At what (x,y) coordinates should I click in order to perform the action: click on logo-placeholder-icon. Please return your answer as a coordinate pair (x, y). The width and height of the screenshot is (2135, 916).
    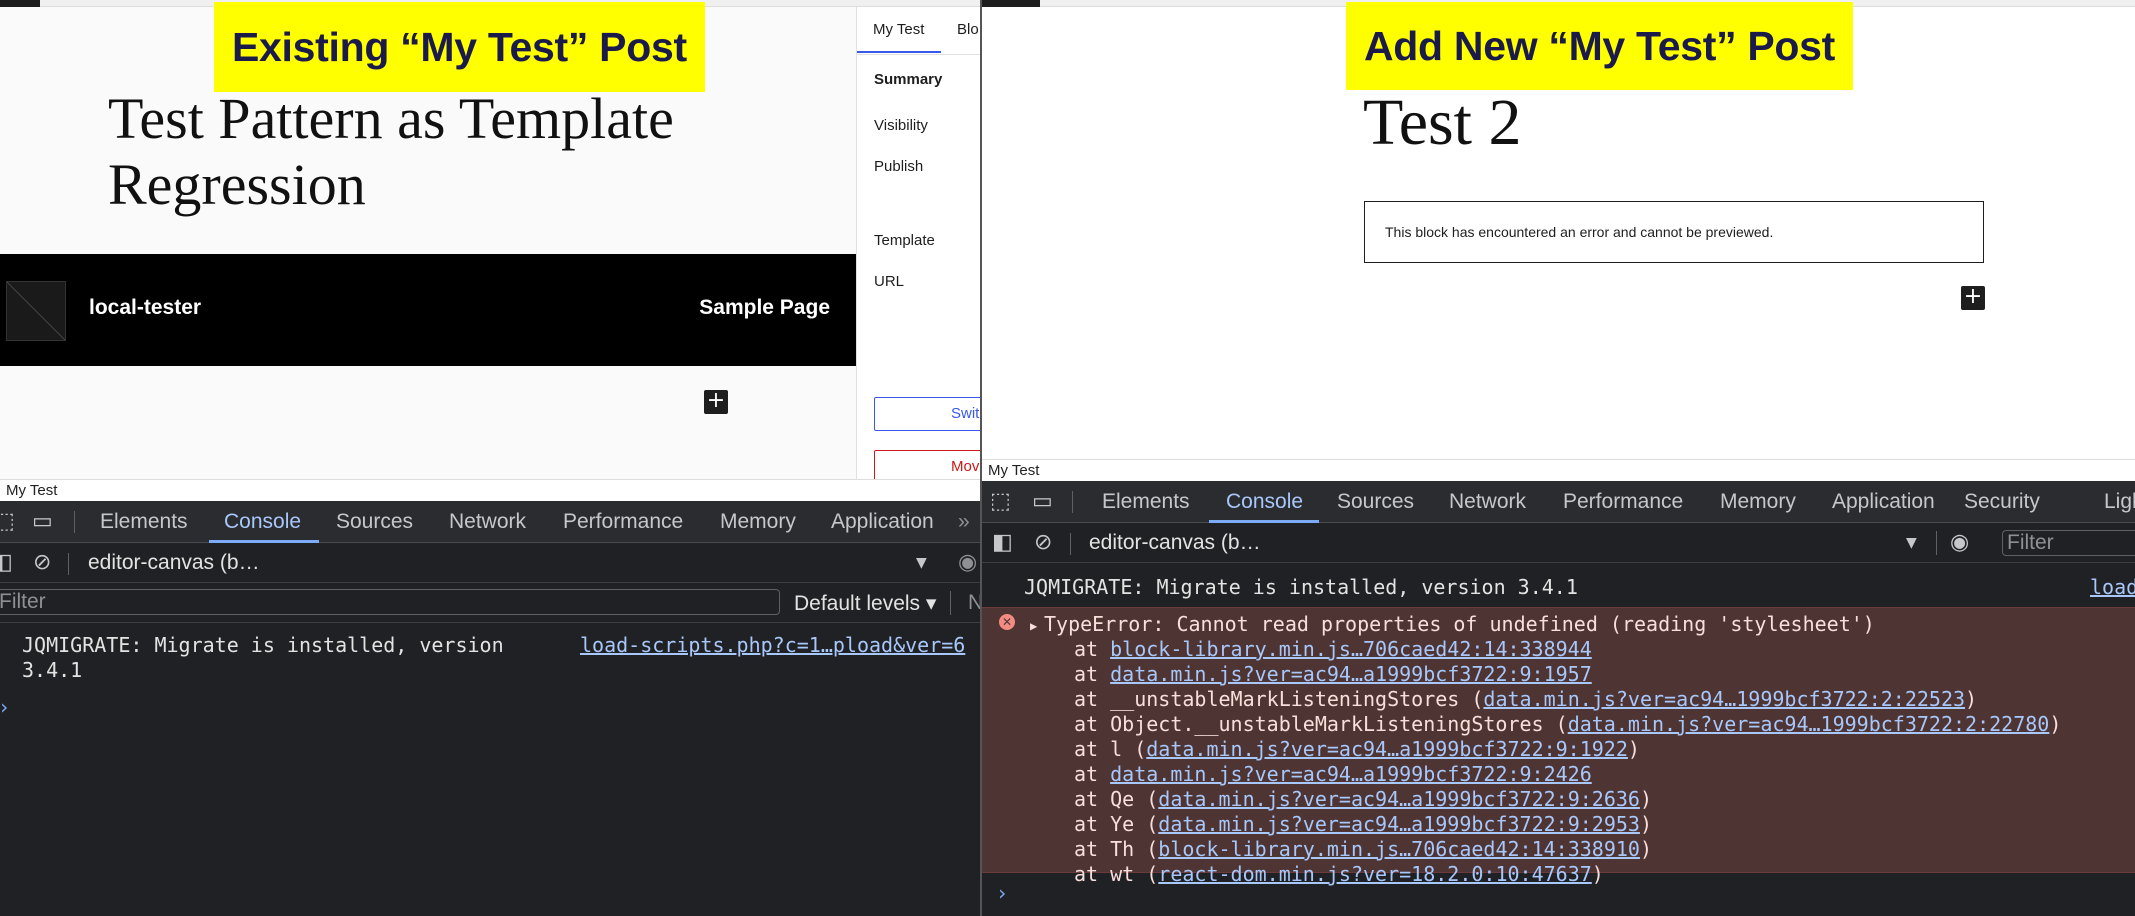
    Looking at the image, I should click on (36, 311).